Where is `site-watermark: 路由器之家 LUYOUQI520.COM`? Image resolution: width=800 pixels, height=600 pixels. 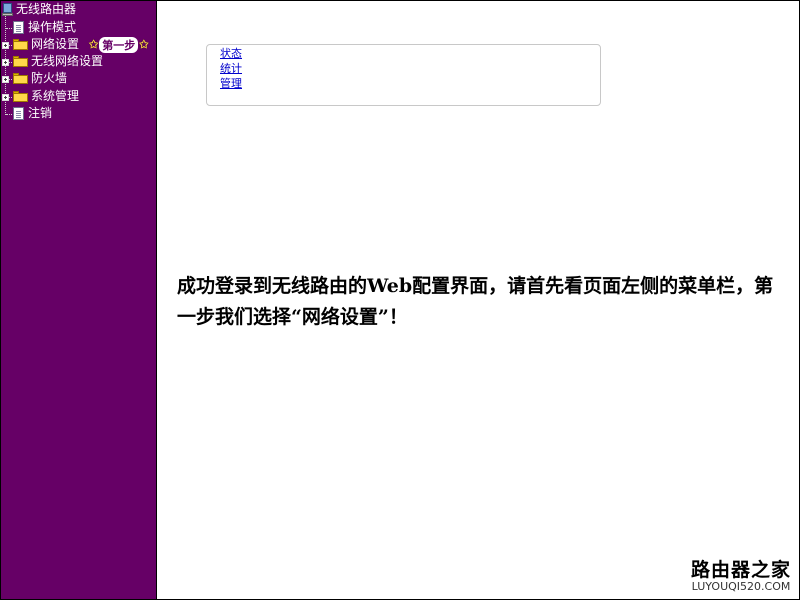
site-watermark: 路由器之家 LUYOUQI520.COM is located at coordinates (741, 576).